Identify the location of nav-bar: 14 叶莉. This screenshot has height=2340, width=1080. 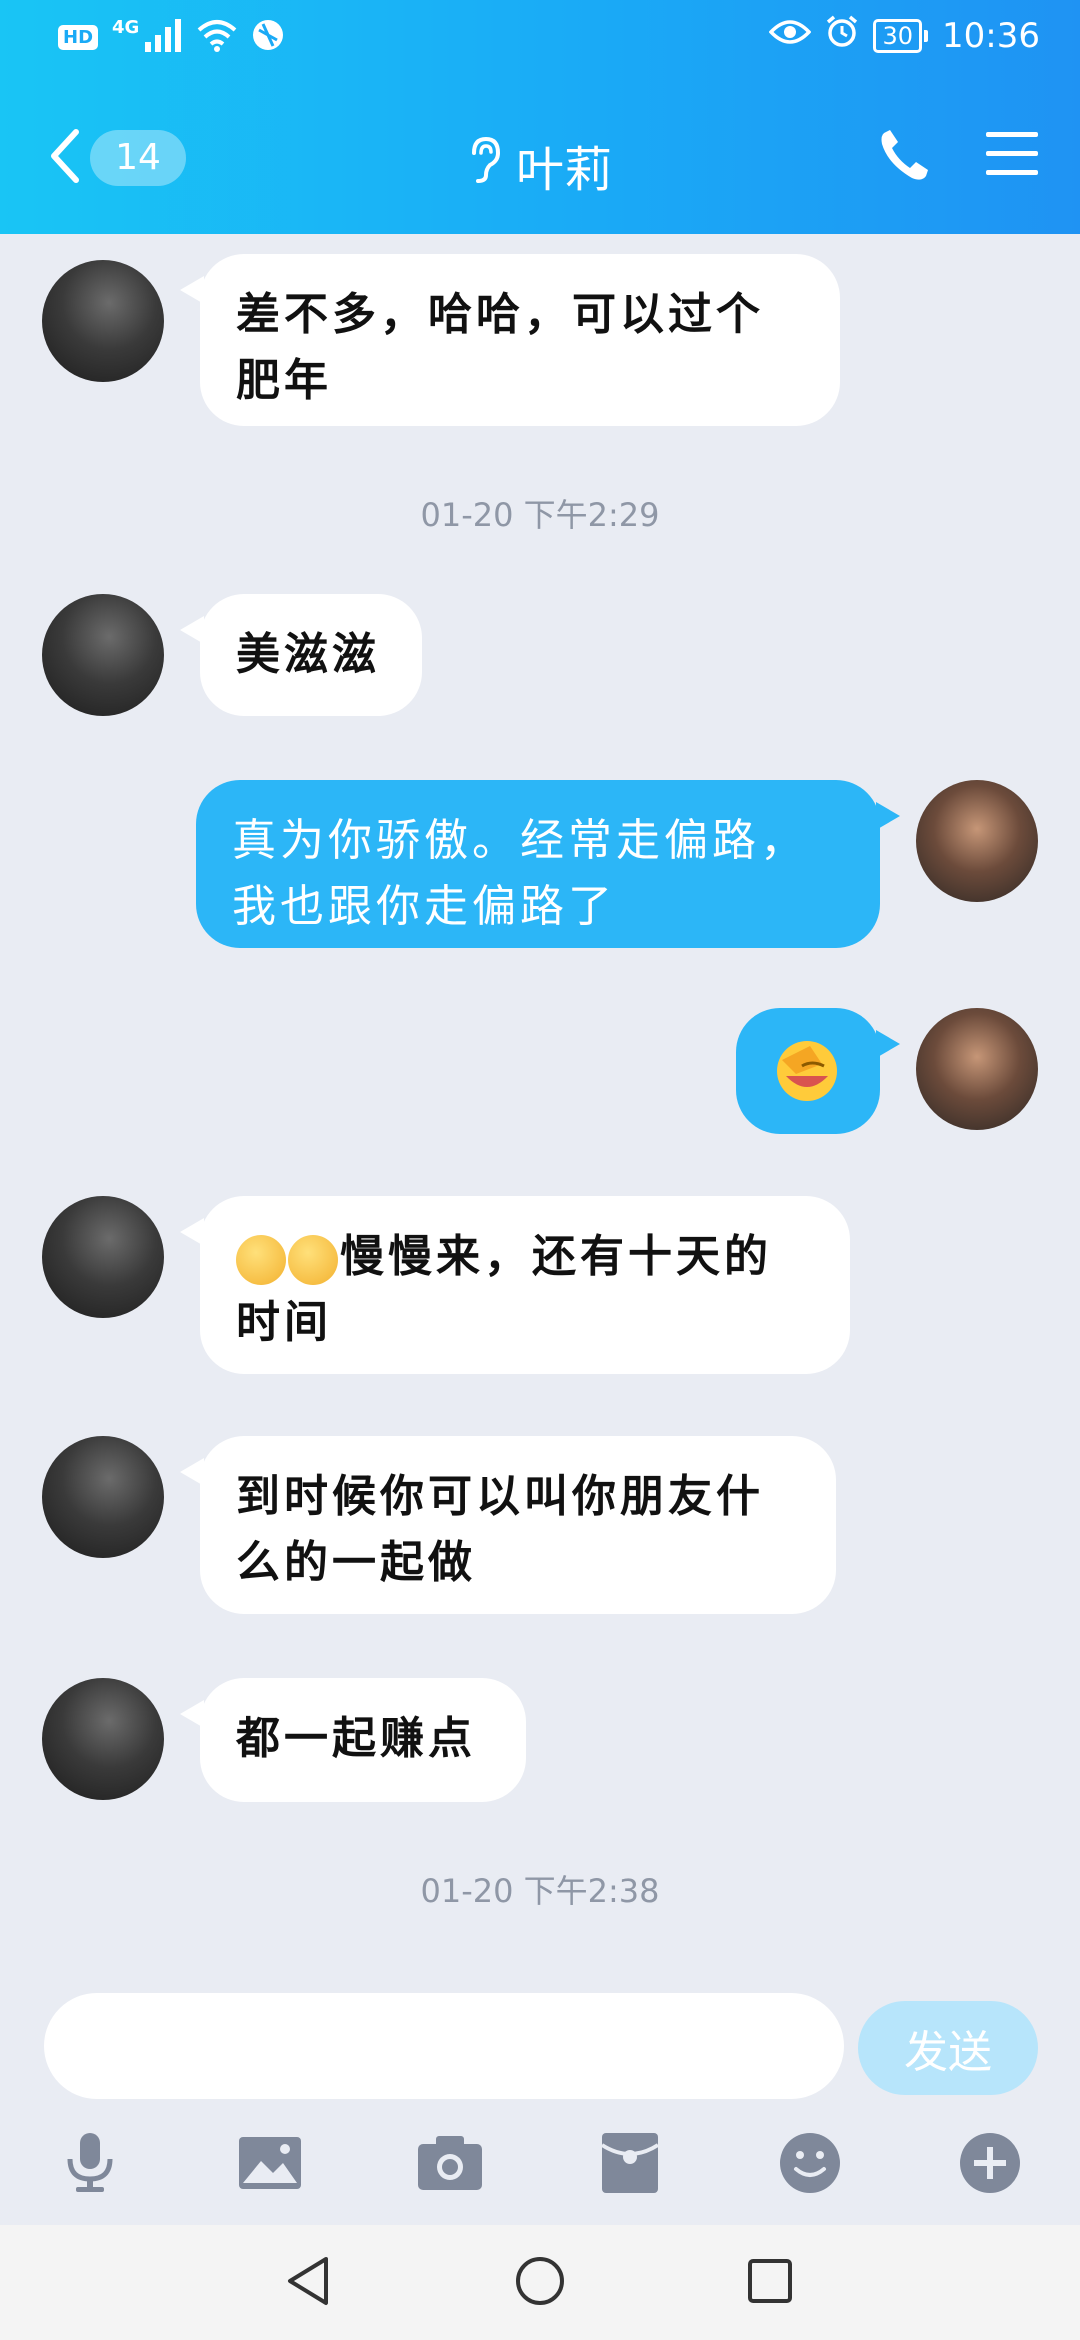
(540, 160).